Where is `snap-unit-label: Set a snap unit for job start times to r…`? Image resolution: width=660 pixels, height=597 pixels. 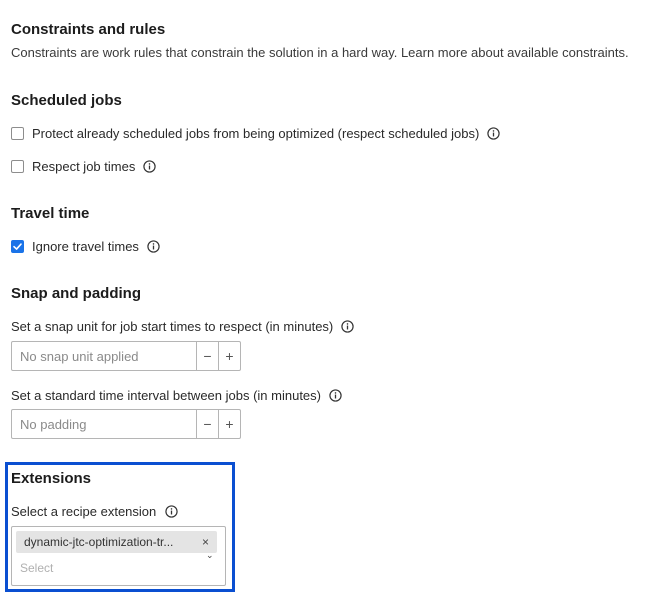 snap-unit-label: Set a snap unit for job start times to r… is located at coordinates (172, 326).